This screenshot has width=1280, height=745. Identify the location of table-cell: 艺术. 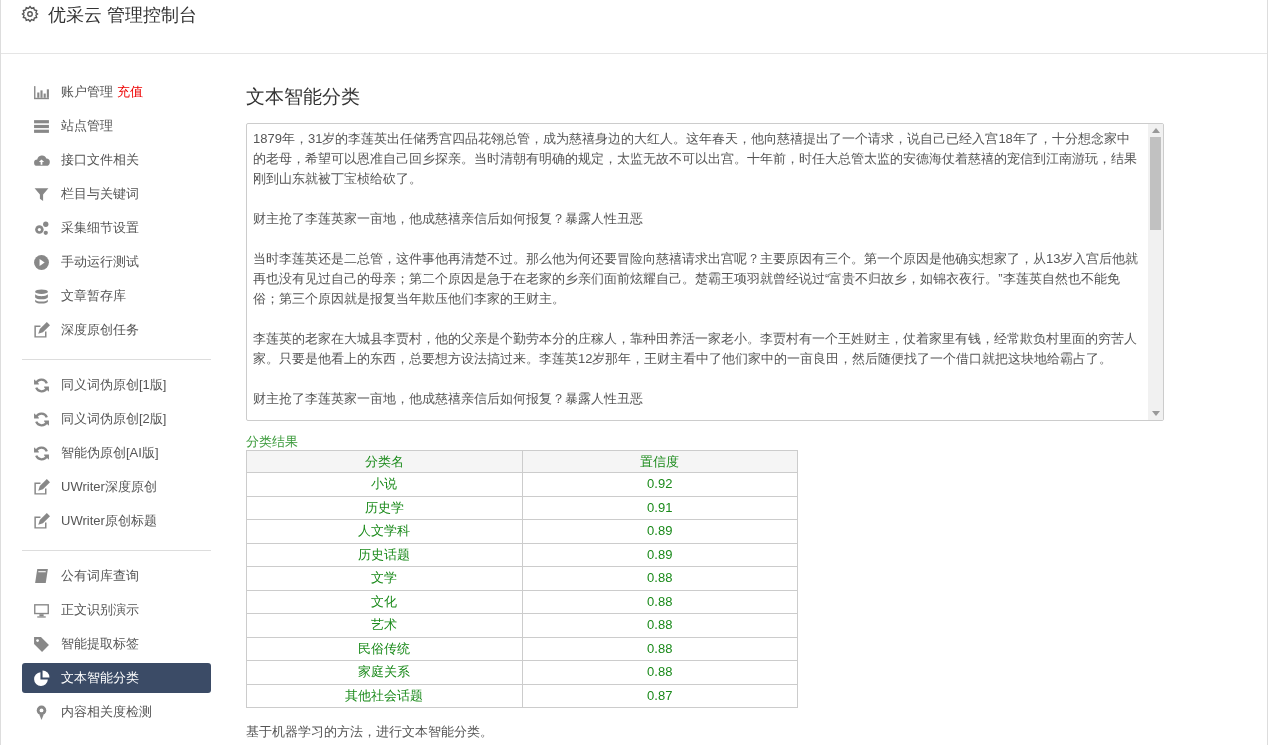
(384, 625).